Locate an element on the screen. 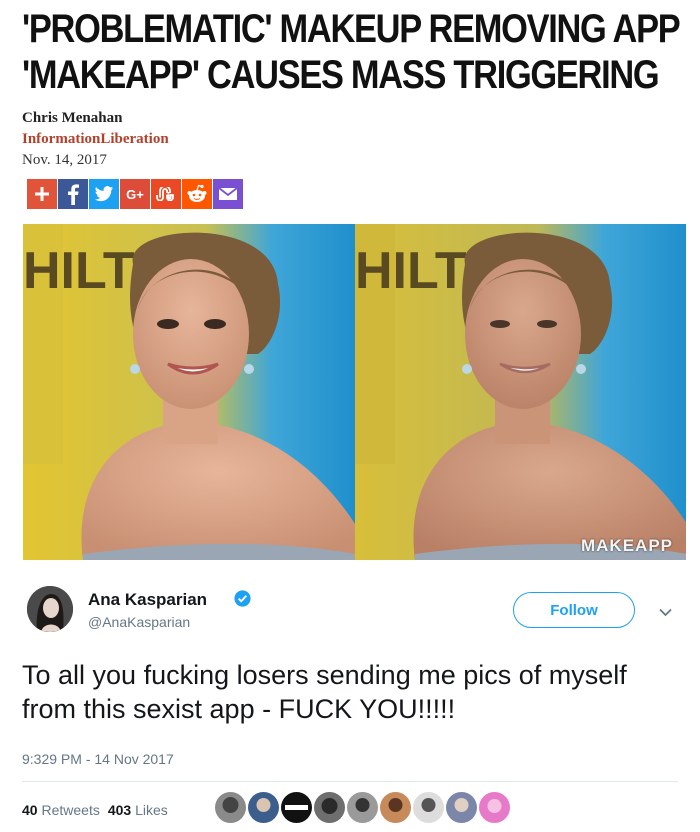 This screenshot has width=700, height=832. stumbleupon-icon is located at coordinates (166, 194).